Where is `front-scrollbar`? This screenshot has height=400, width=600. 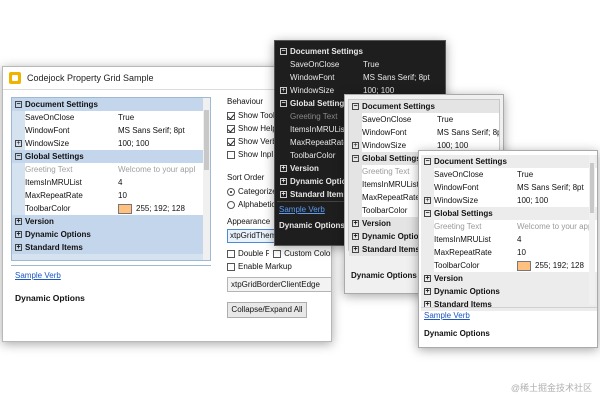
front-scrollbar is located at coordinates (592, 230).